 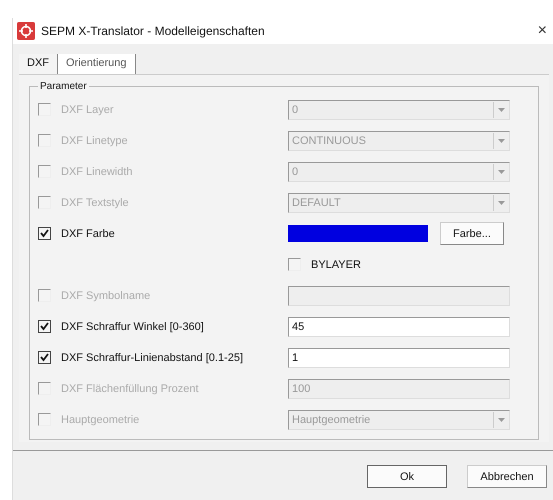 I want to click on close-button: ×, so click(x=543, y=31).